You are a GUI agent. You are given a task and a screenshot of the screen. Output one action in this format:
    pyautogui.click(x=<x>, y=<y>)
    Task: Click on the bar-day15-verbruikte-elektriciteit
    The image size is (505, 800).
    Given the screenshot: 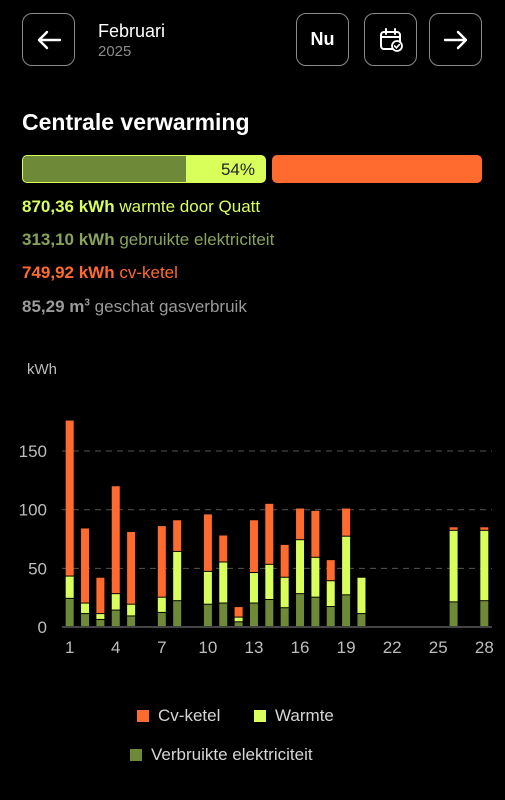 What is the action you would take?
    pyautogui.click(x=284, y=617)
    